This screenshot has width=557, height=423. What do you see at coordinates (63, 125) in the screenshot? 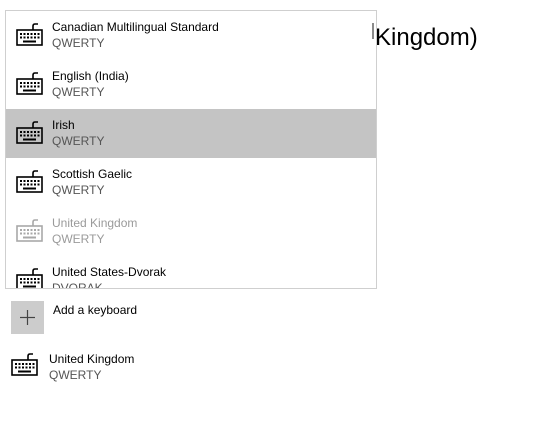
I see `keyboard-option-name: Irish` at bounding box center [63, 125].